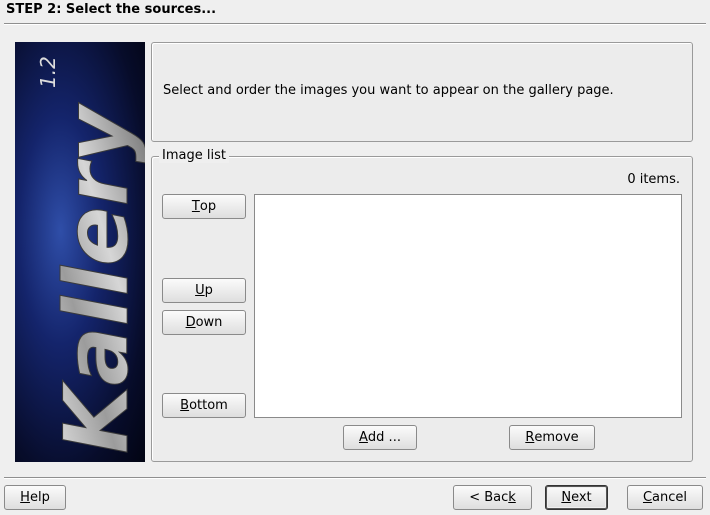 This screenshot has width=710, height=515. I want to click on move-top-button: Top, so click(204, 206).